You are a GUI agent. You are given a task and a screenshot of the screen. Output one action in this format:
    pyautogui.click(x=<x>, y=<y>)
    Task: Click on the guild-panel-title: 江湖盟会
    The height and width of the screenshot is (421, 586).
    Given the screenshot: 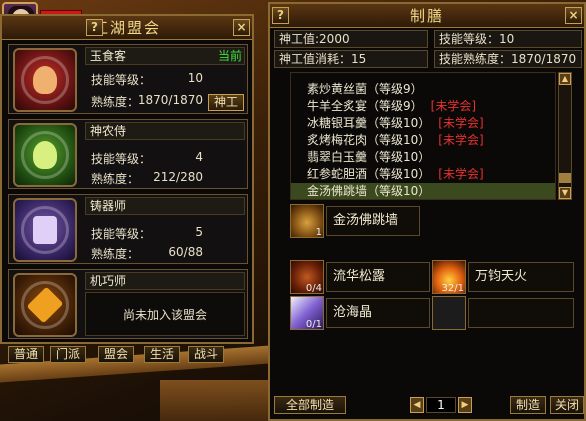 What is the action you would take?
    pyautogui.click(x=127, y=28)
    